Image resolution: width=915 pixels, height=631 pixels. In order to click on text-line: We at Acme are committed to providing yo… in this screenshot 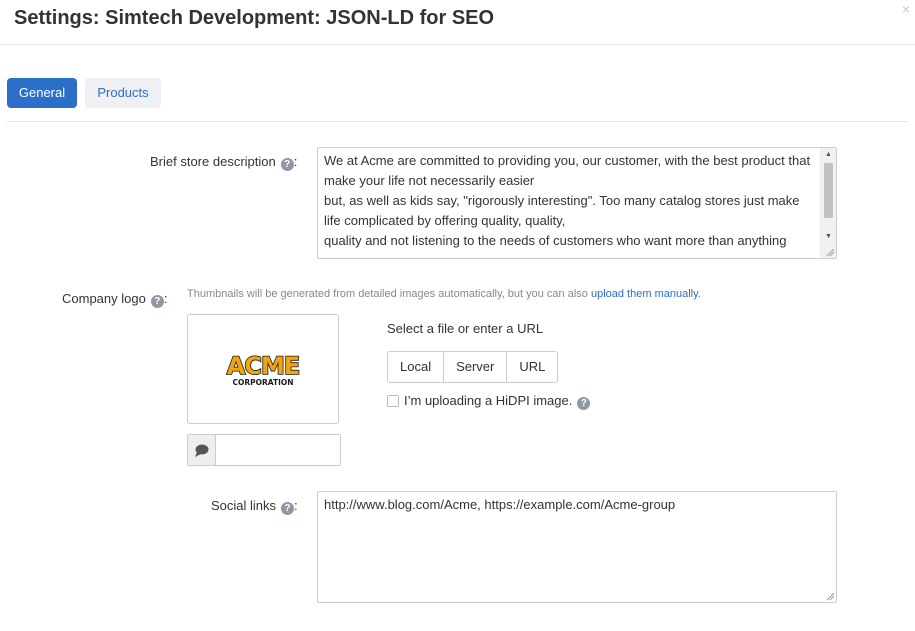, I will do `click(567, 160)`.